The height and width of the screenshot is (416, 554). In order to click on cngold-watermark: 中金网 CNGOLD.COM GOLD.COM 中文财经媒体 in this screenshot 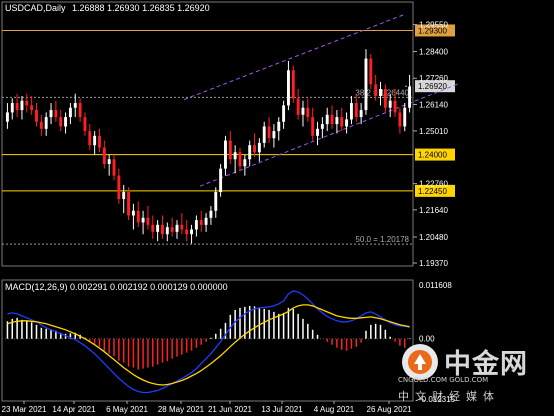, I will do `click(476, 374)`.